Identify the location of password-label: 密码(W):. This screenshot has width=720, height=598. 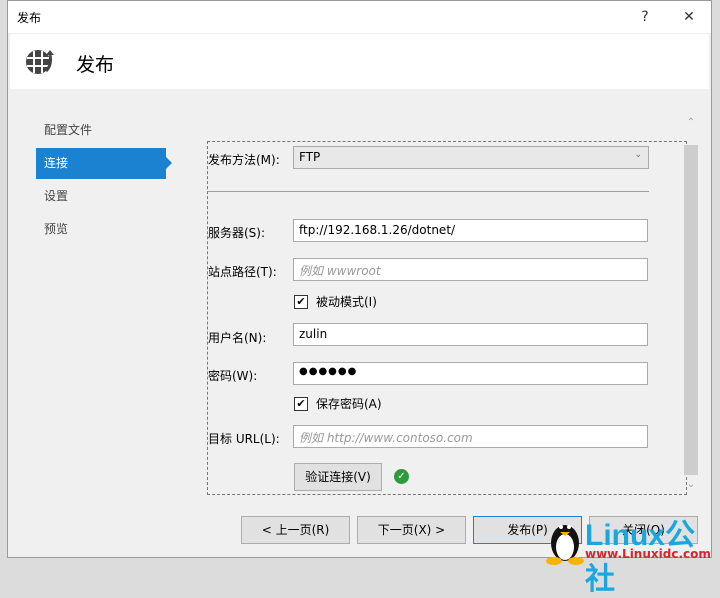
(233, 376).